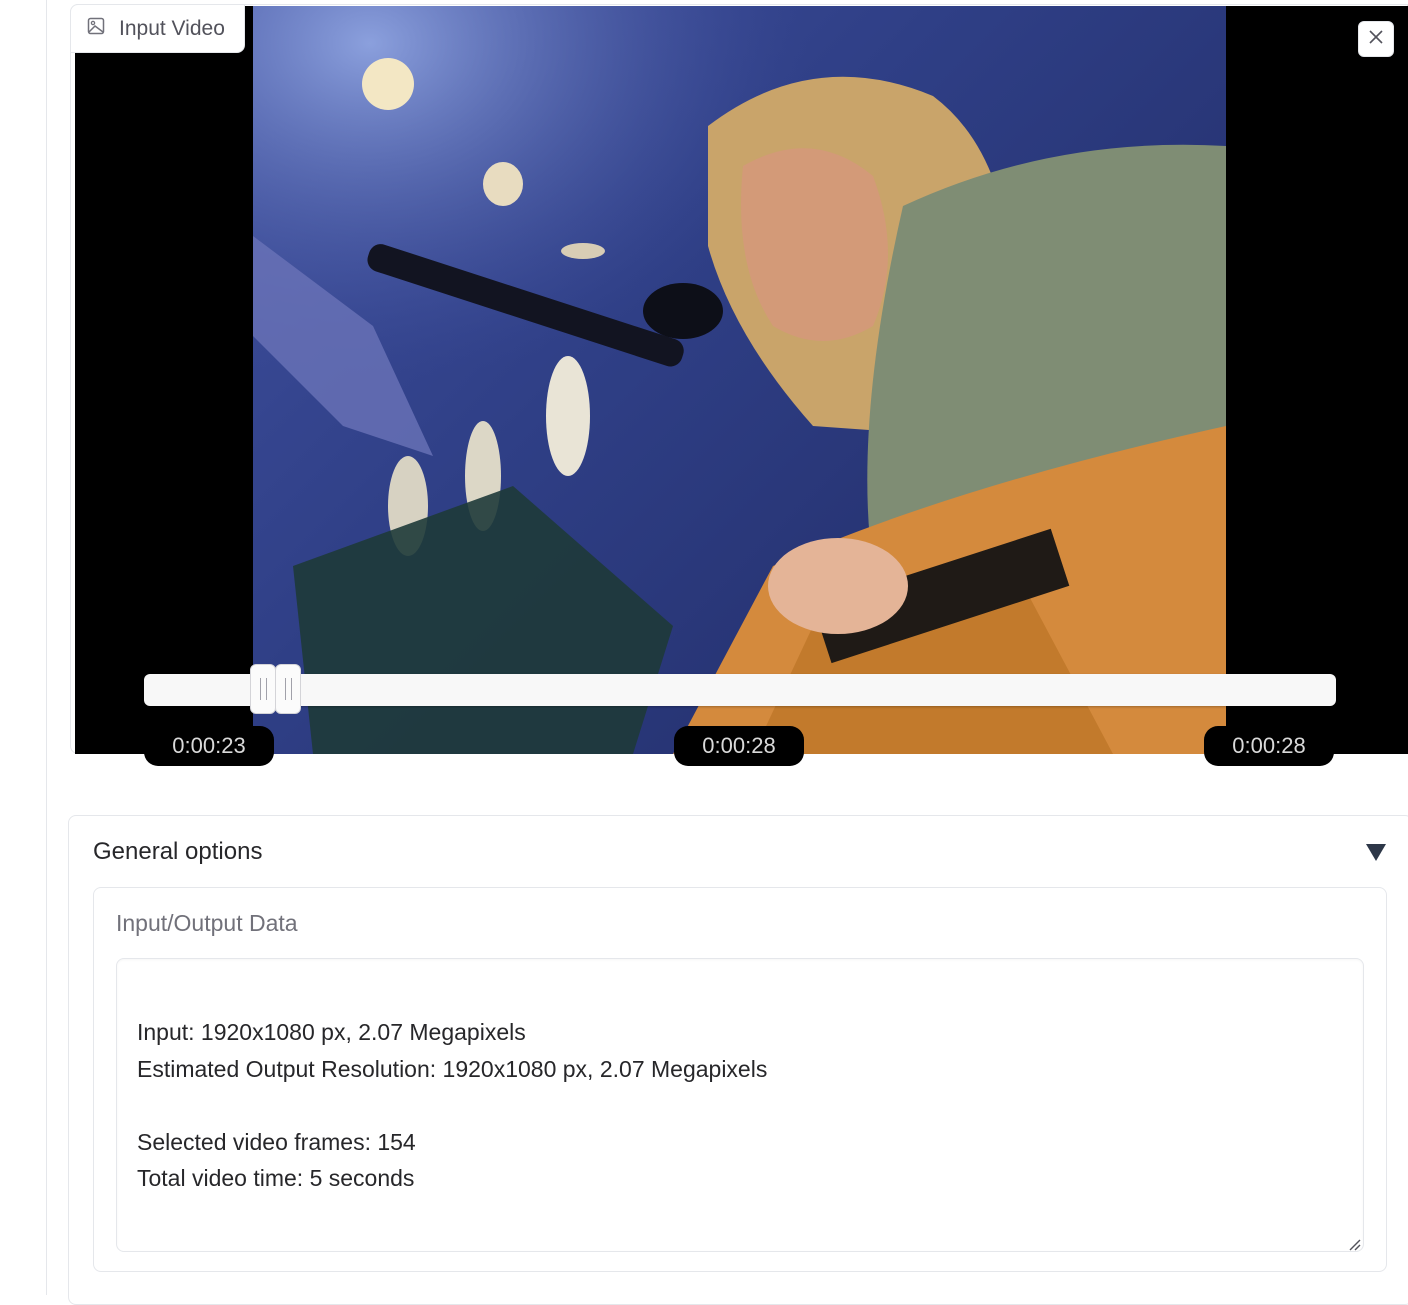 The height and width of the screenshot is (1305, 1408). I want to click on image-icon, so click(96, 28).